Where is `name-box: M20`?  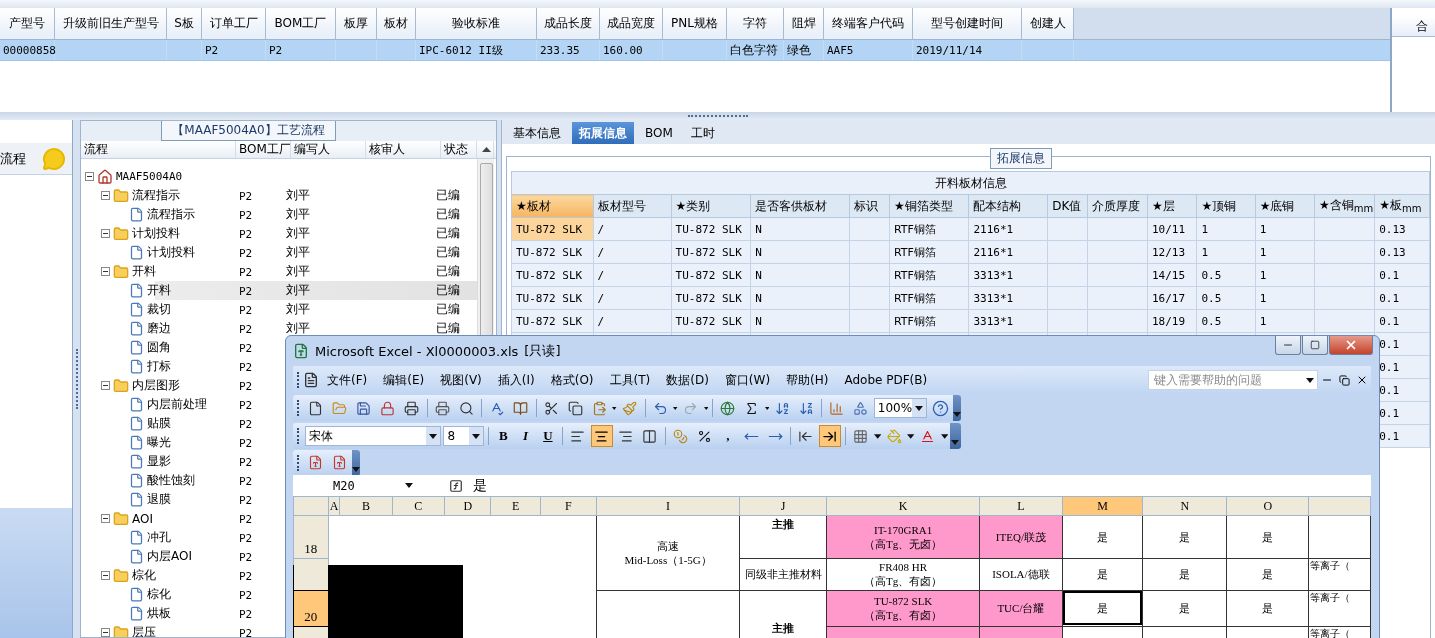 name-box: M20 is located at coordinates (353, 485).